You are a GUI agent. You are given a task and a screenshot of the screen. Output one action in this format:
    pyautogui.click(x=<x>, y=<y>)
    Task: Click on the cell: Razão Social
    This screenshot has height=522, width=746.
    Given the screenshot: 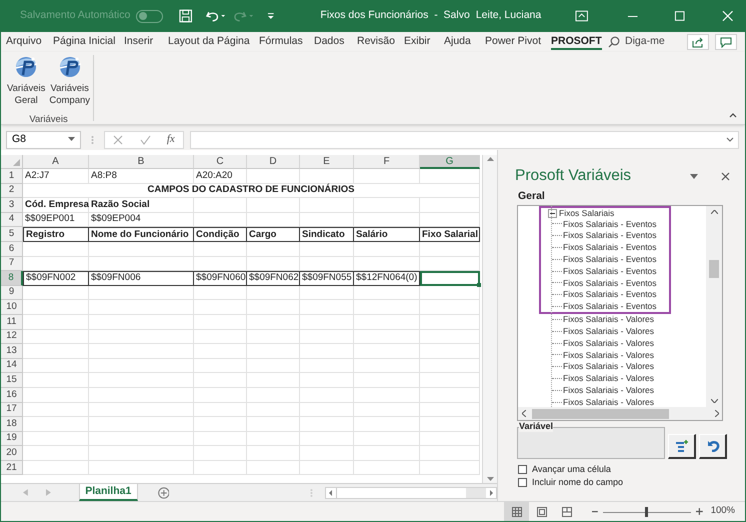 What is the action you would take?
    pyautogui.click(x=141, y=205)
    